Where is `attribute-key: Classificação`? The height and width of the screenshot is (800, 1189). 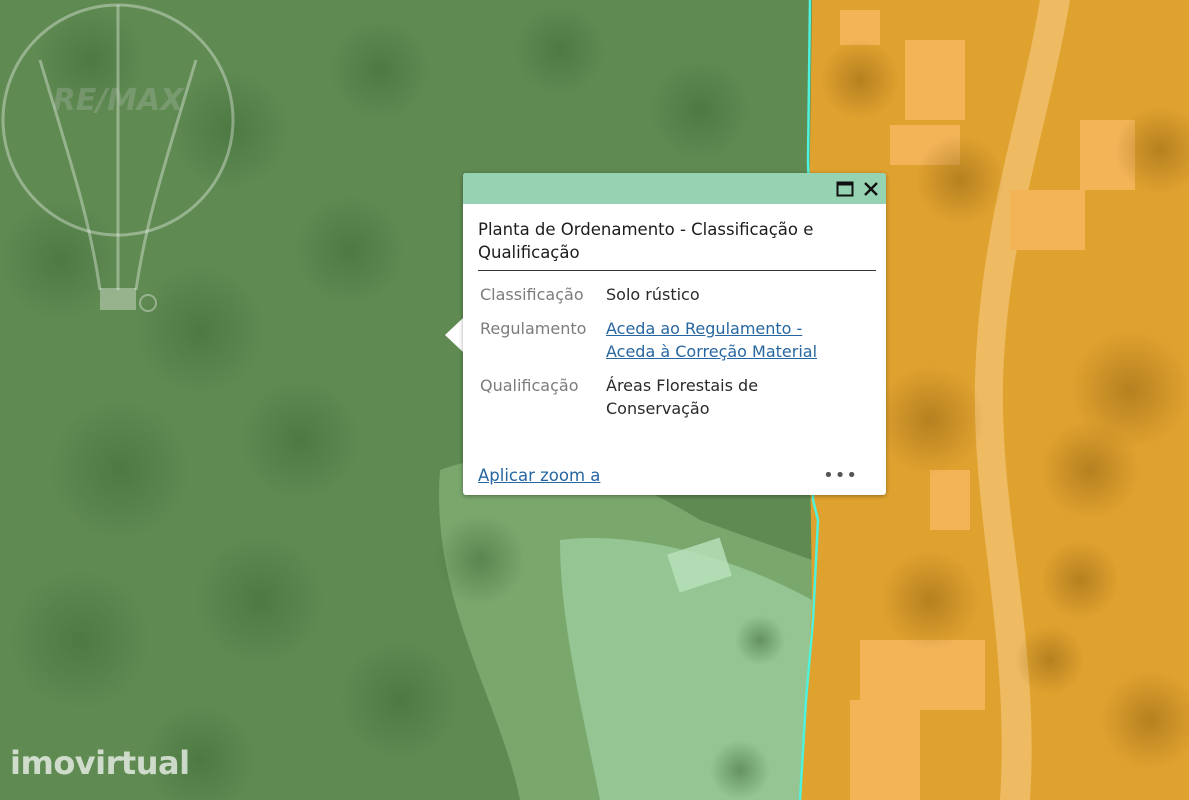 attribute-key: Classificação is located at coordinates (532, 294).